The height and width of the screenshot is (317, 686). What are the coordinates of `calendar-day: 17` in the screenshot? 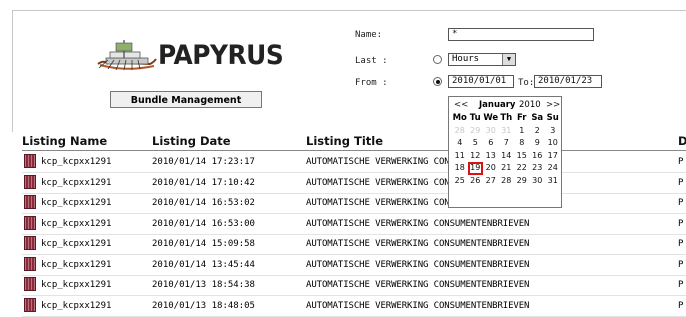 It's located at (553, 156).